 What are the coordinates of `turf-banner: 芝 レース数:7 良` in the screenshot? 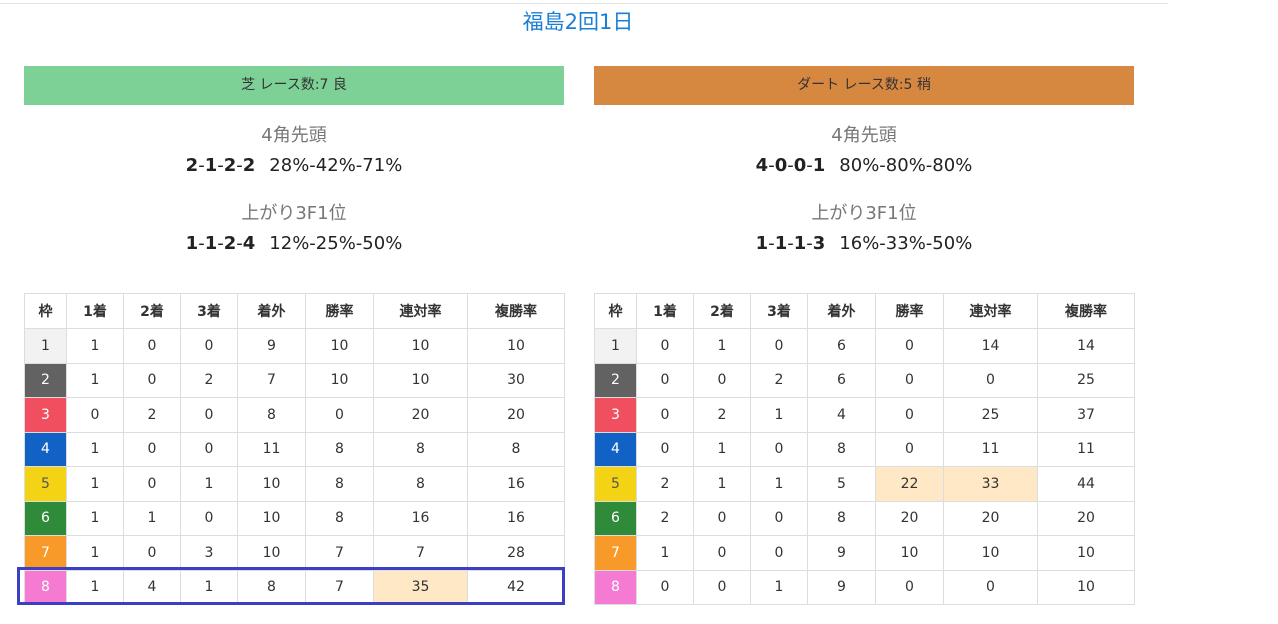 It's located at (294, 85).